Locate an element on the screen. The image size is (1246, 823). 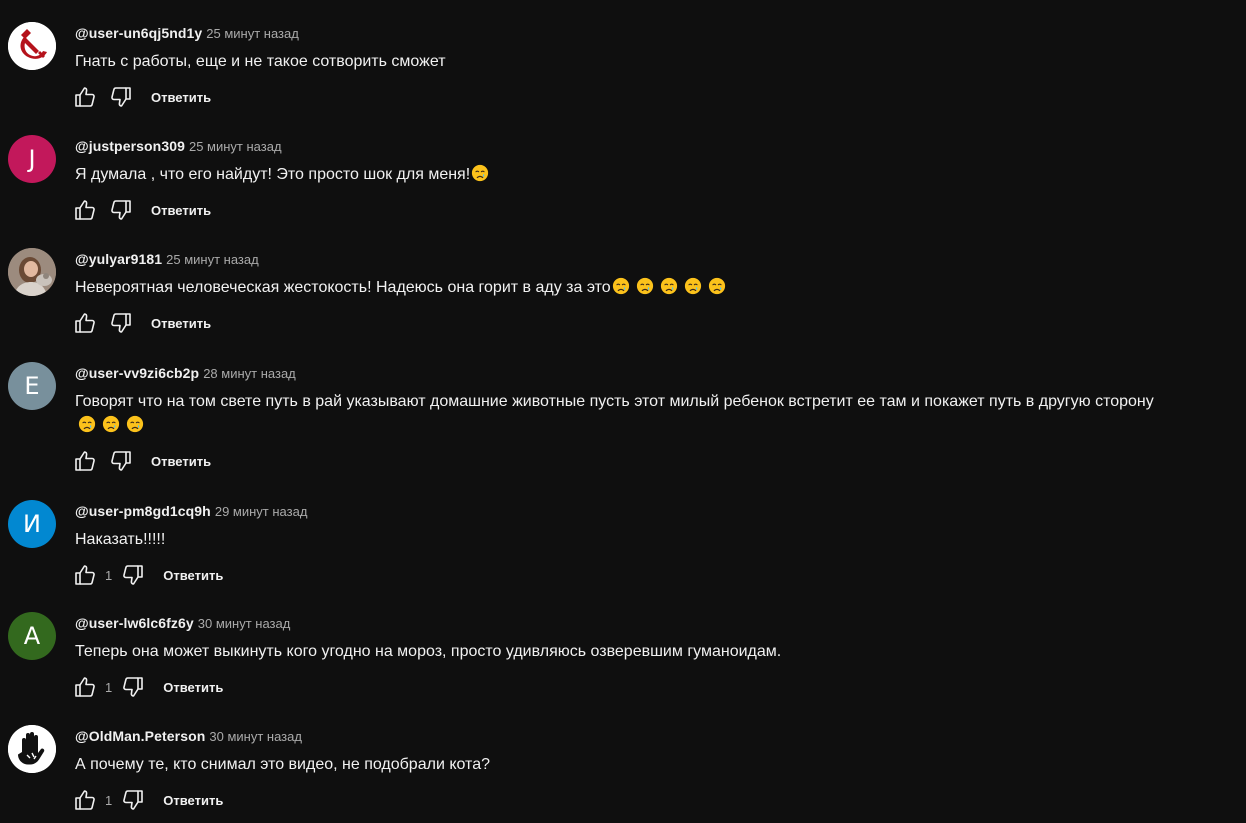
avatar-letter: И is located at coordinates (32, 524).